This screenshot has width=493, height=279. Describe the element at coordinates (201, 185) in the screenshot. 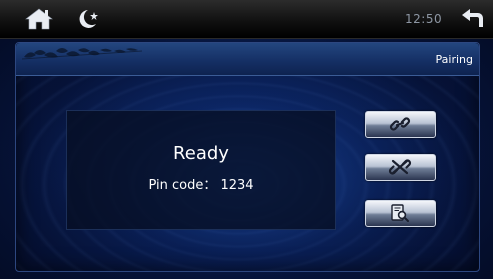

I see `pin-code-text: Pin code： 1234` at that location.